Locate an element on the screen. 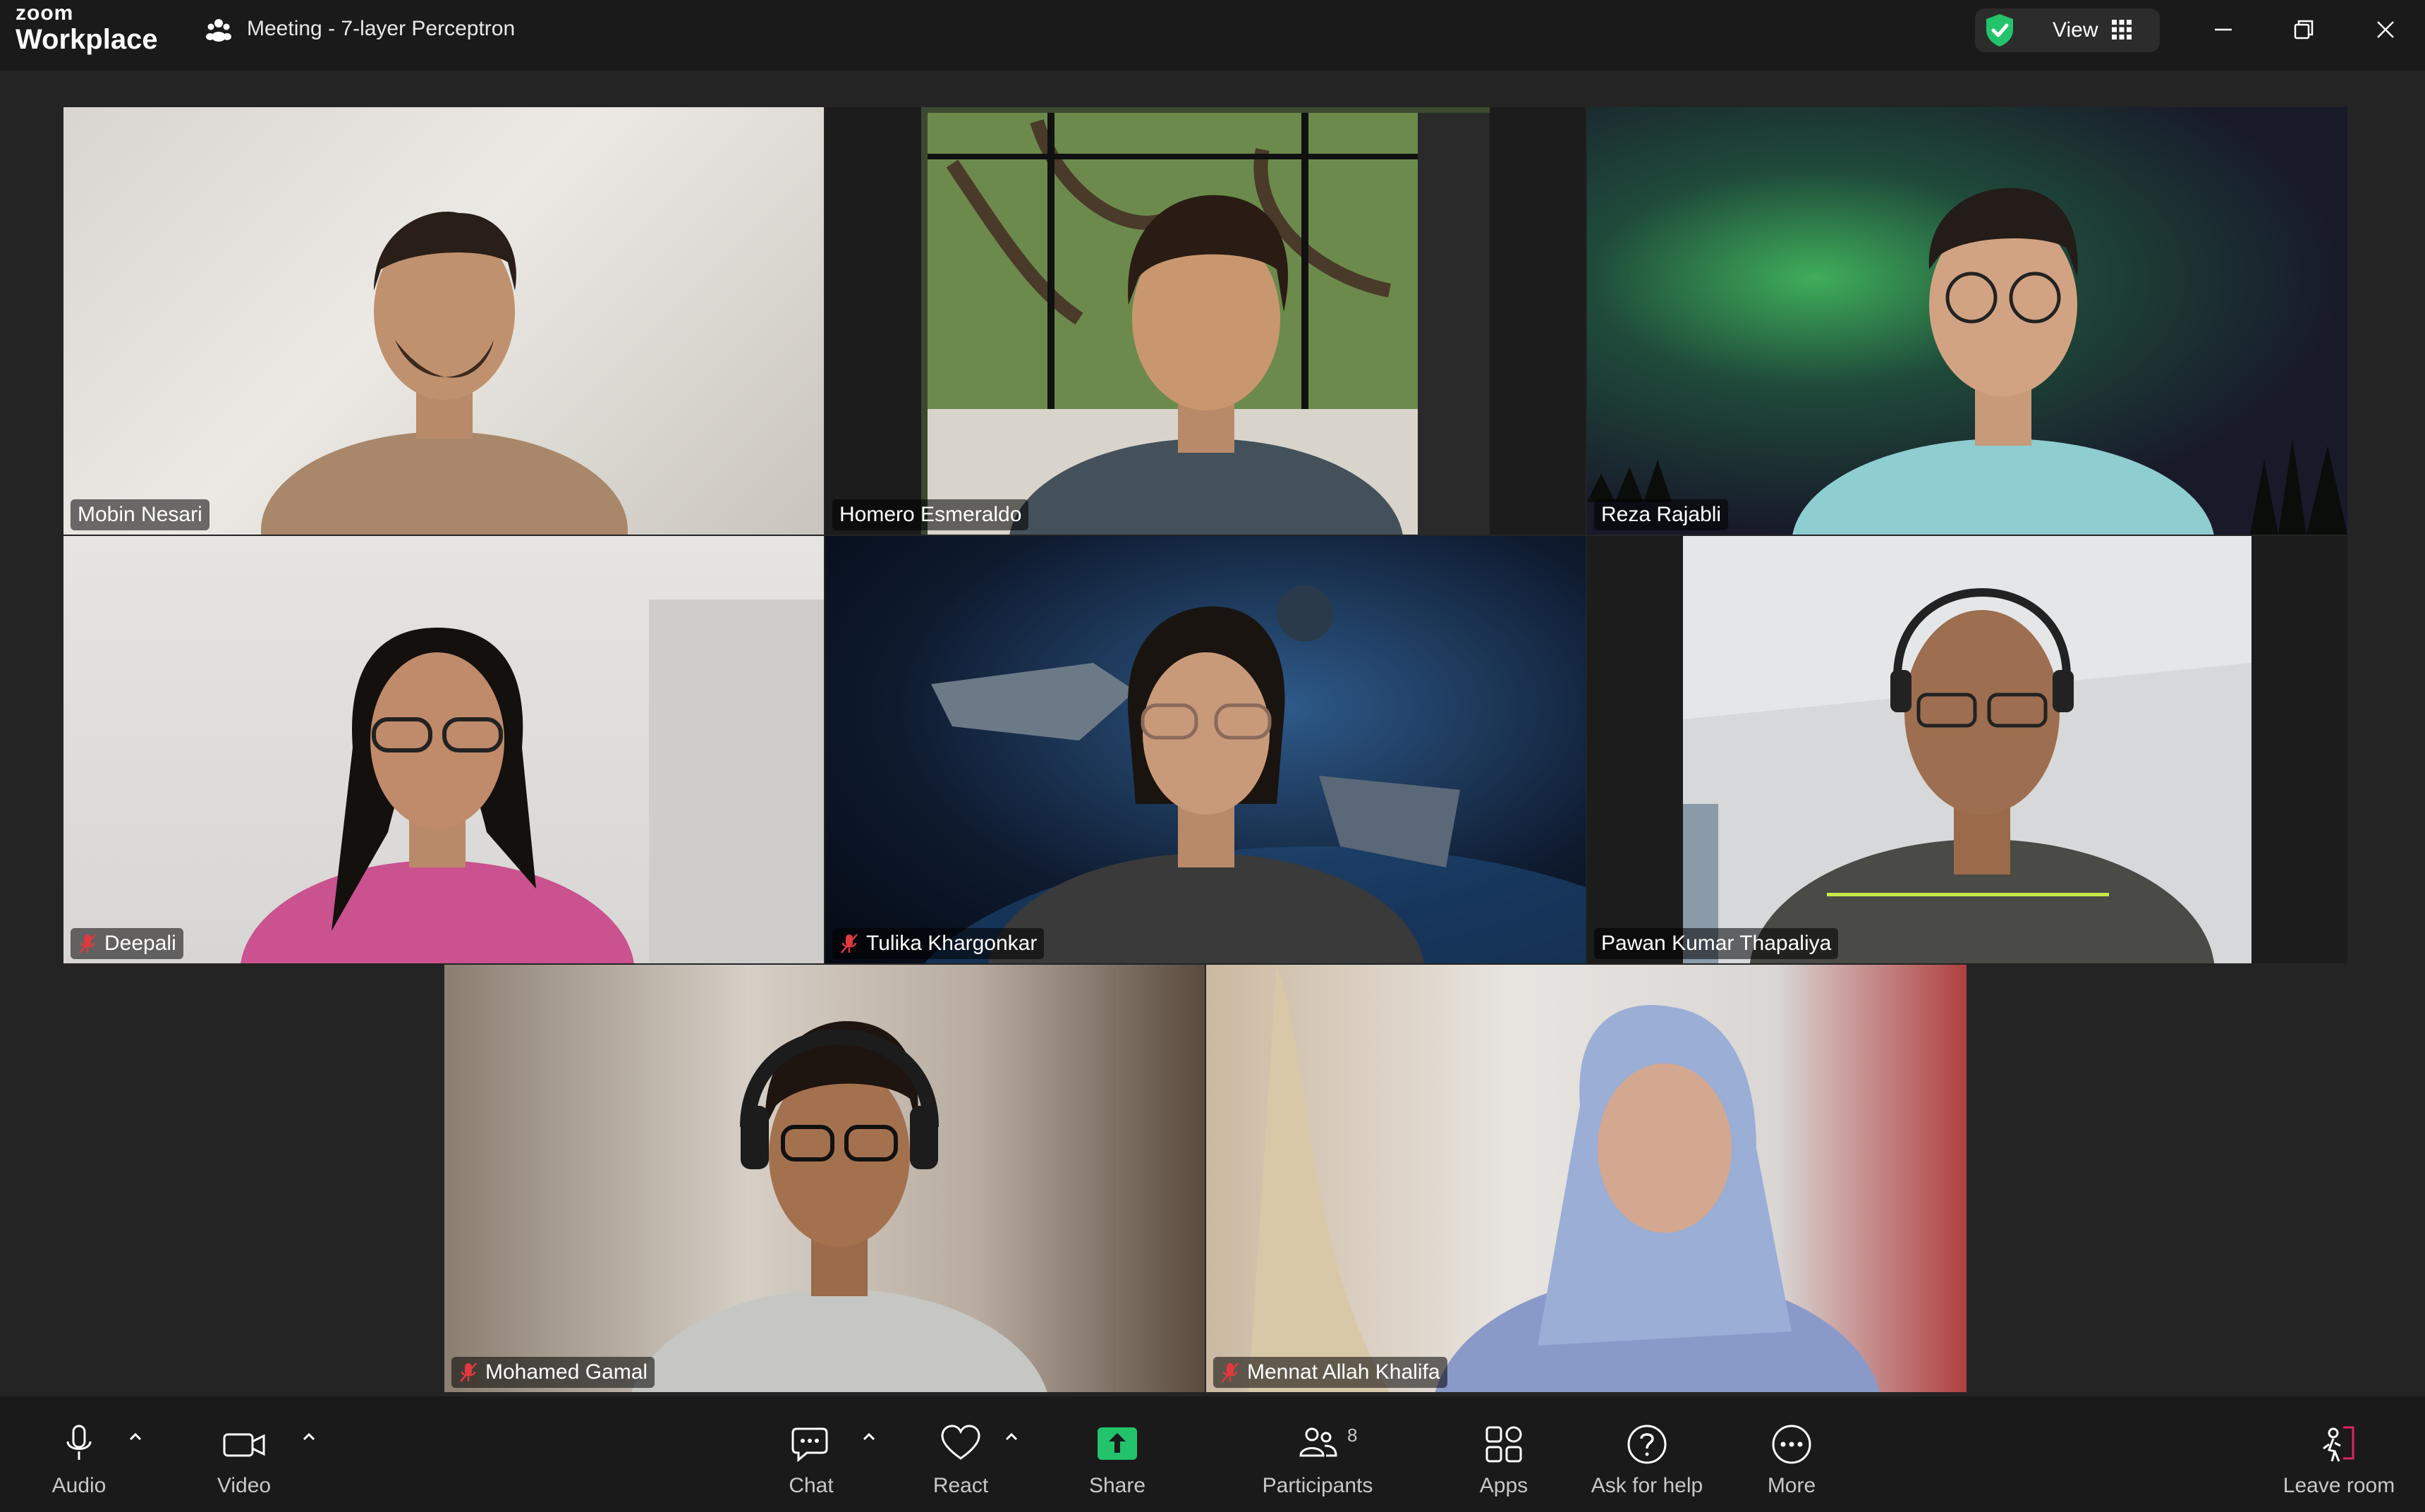 Image resolution: width=2425 pixels, height=1512 pixels. video-tile-reza-rajabli: Reza Rajabli is located at coordinates (1967, 321).